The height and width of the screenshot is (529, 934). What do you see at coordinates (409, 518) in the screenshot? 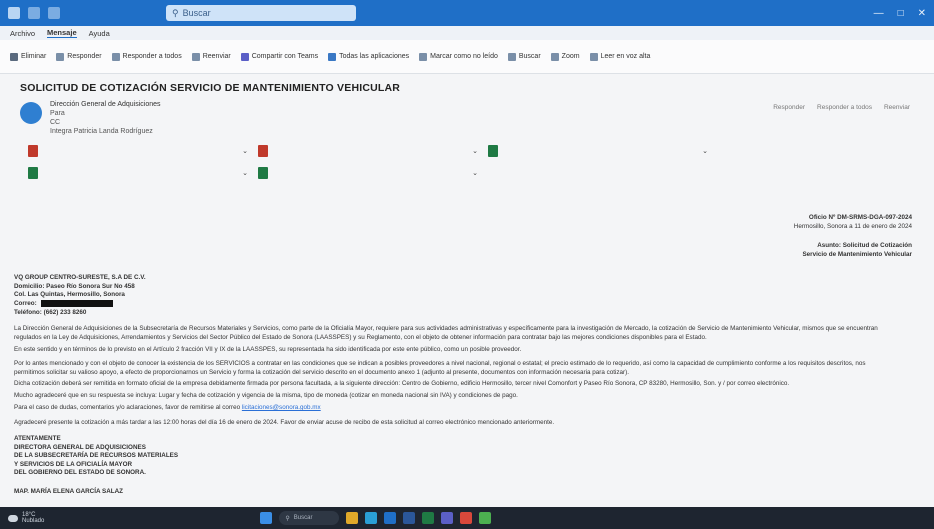
I see `word-icon` at bounding box center [409, 518].